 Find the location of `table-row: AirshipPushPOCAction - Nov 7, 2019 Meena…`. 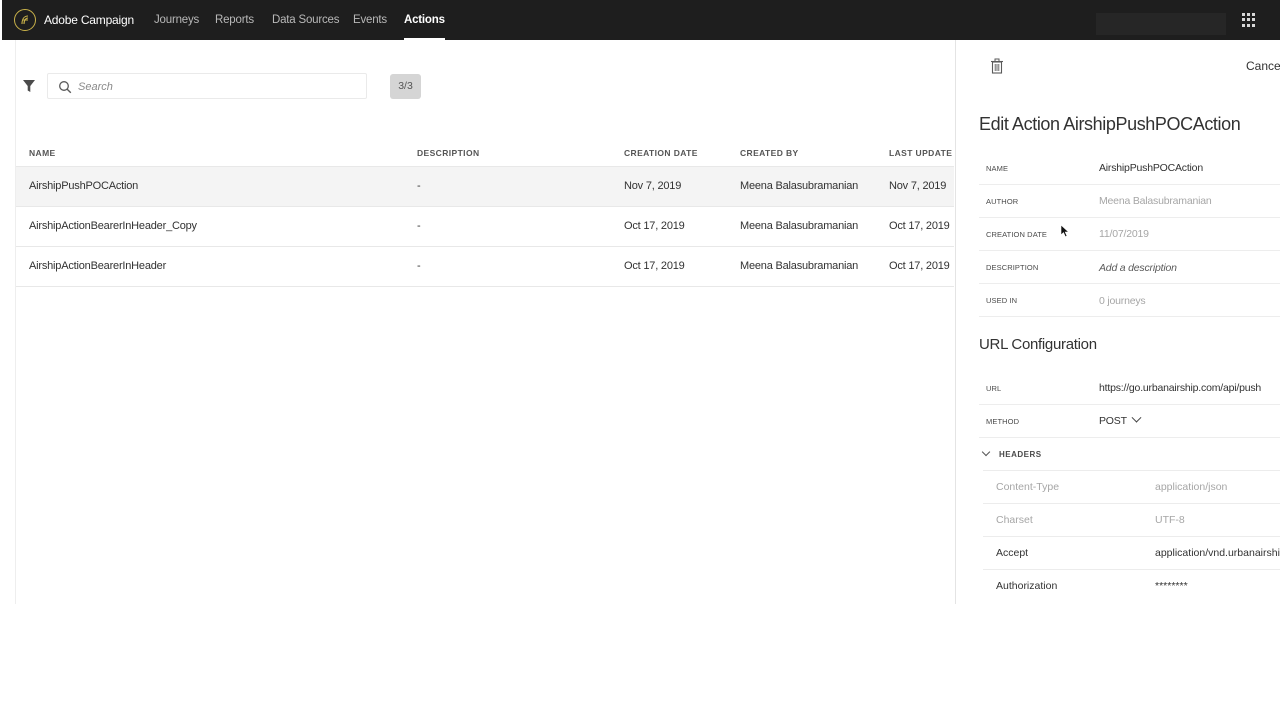

table-row: AirshipPushPOCAction - Nov 7, 2019 Meena… is located at coordinates (485, 187).